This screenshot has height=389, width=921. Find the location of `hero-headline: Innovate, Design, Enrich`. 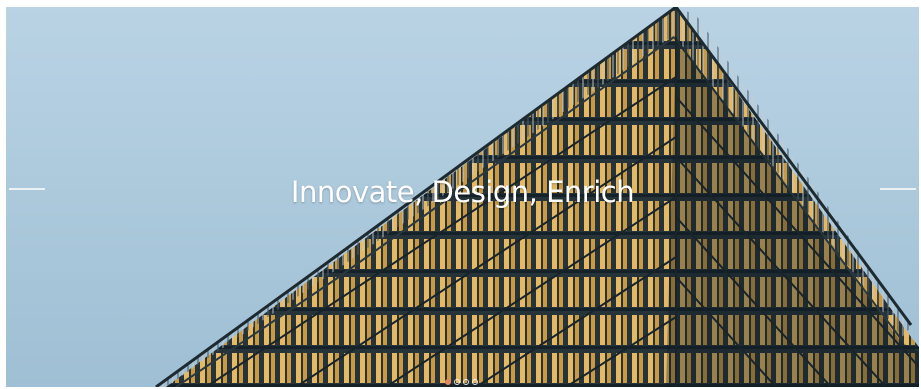

hero-headline: Innovate, Design, Enrich is located at coordinates (462, 192).